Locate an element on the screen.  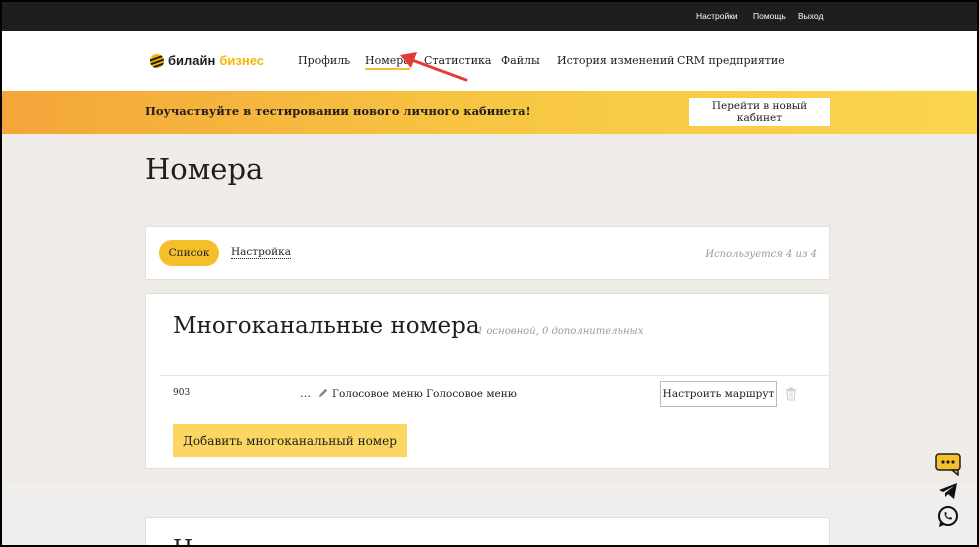
whatsapp-icon is located at coordinates (948, 517).